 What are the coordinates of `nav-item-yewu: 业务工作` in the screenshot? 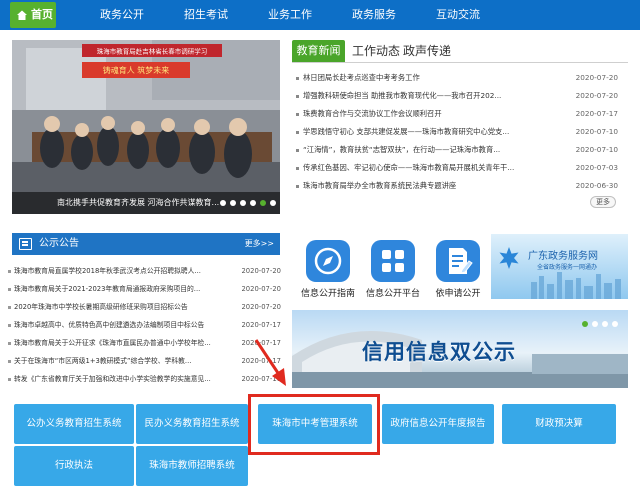 It's located at (290, 15).